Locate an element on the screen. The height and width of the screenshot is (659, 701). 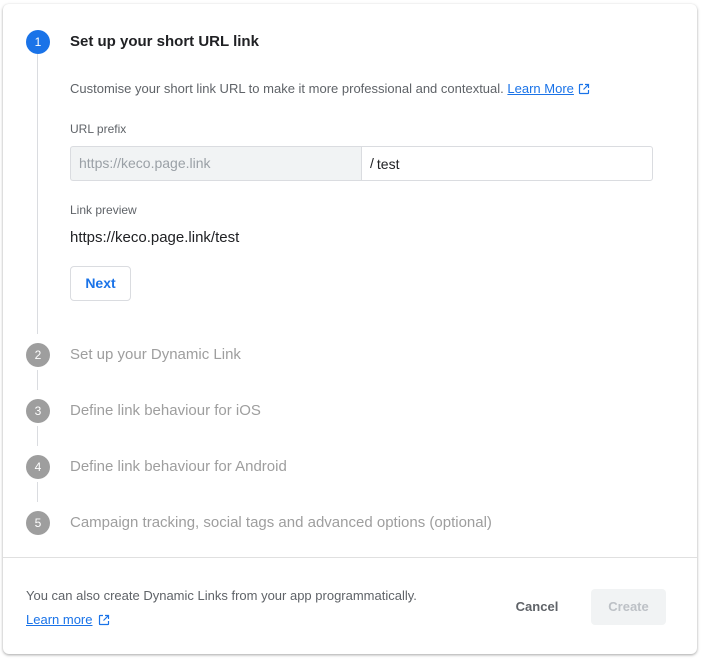
step-3-title: Define link behaviour for iOS is located at coordinates (165, 410).